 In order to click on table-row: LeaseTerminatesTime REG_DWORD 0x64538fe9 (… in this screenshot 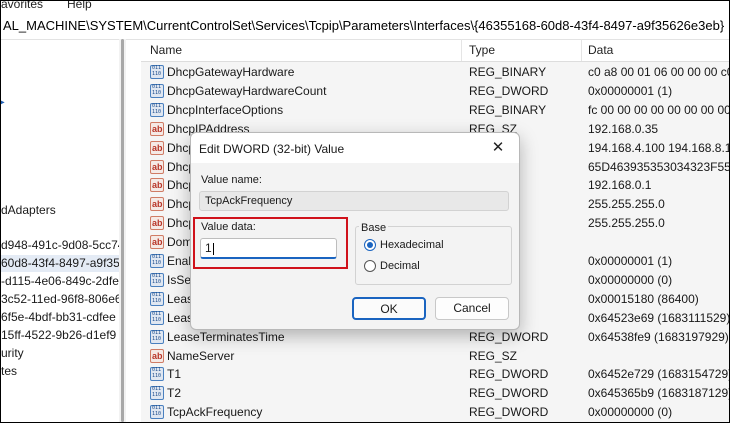, I will do `click(435, 337)`.